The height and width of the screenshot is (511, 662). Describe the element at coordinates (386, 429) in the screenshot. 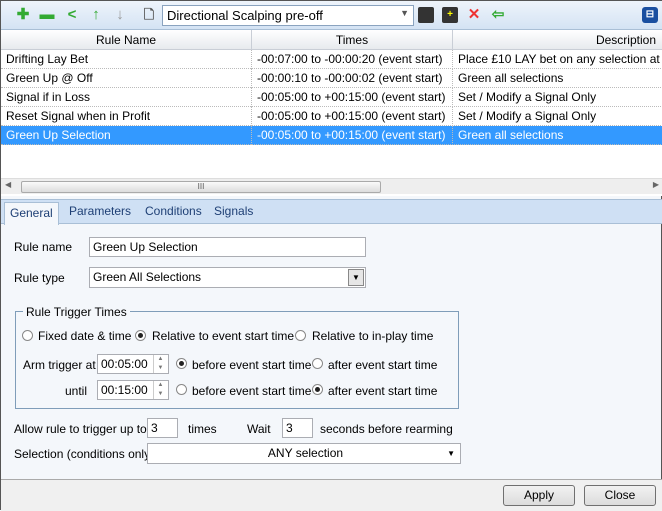

I see `seconds-label: seconds before rearming` at that location.